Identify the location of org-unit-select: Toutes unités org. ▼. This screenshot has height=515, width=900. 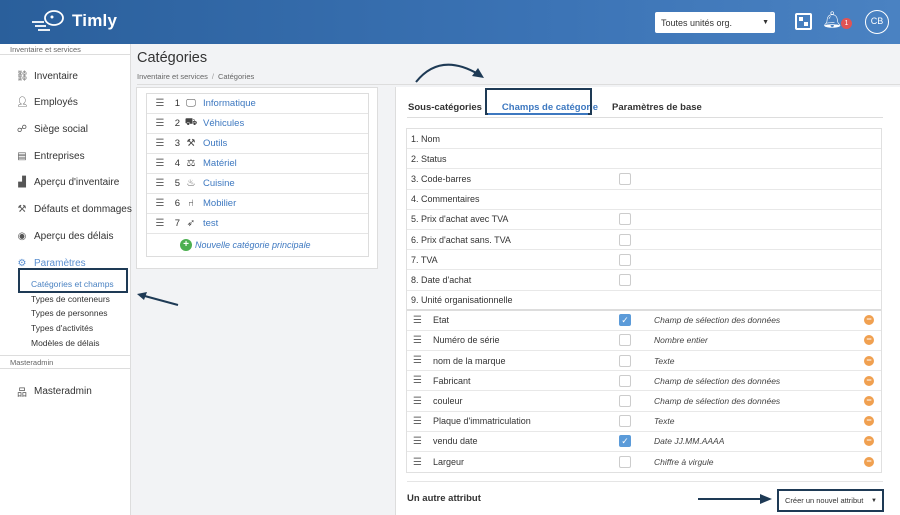
(715, 22).